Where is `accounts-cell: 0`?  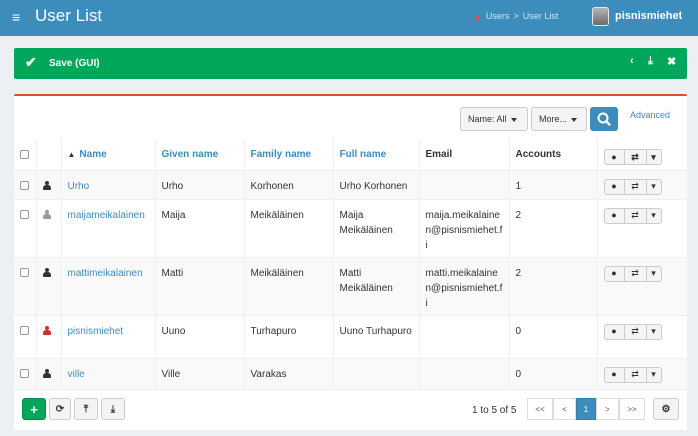 accounts-cell: 0 is located at coordinates (553, 374).